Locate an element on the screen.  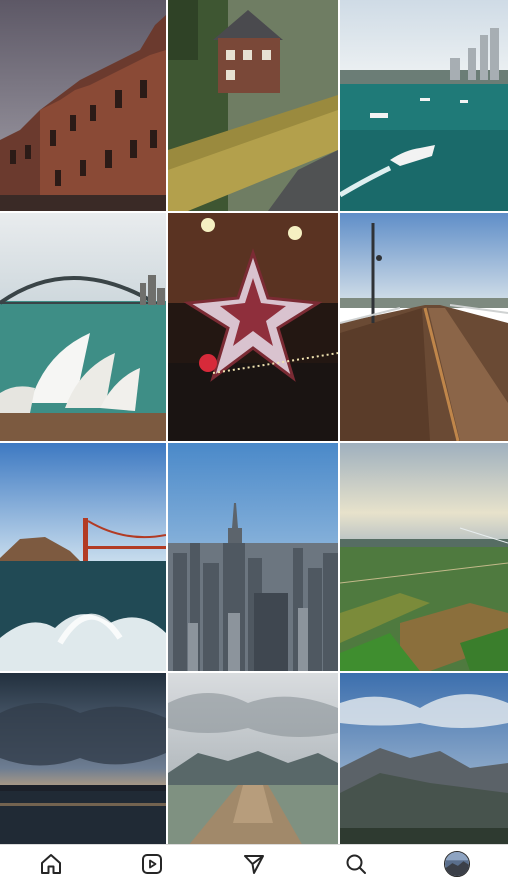
post-thumbnail-nyc-skyline is located at coordinates (253, 557).